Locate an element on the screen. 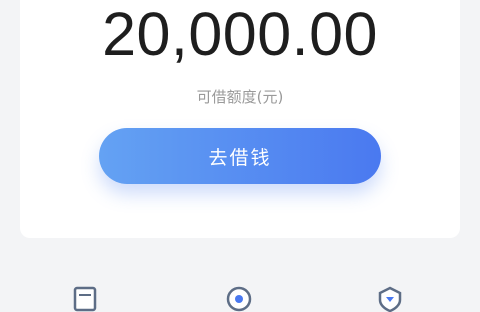  document-icon is located at coordinates (86, 299).